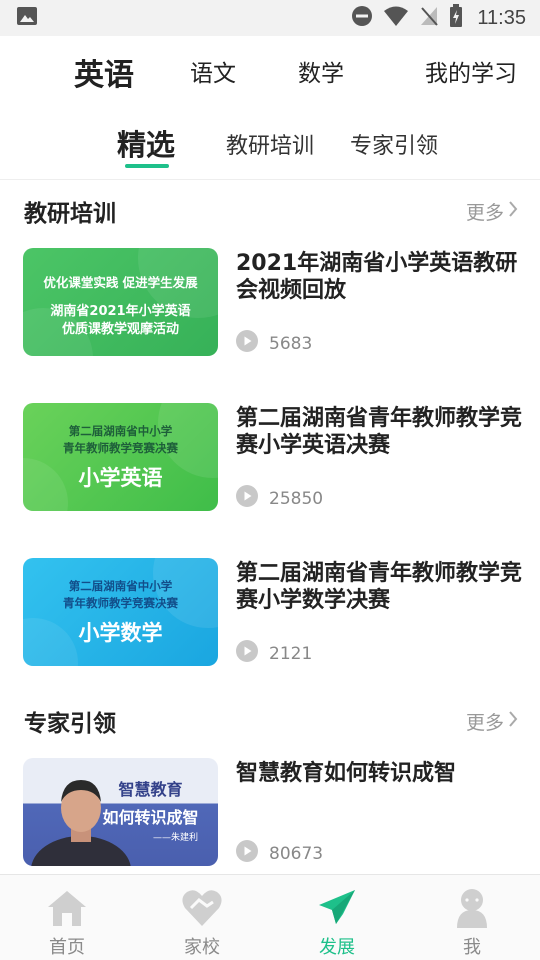  Describe the element at coordinates (472, 908) in the screenshot. I see `person-icon` at that location.